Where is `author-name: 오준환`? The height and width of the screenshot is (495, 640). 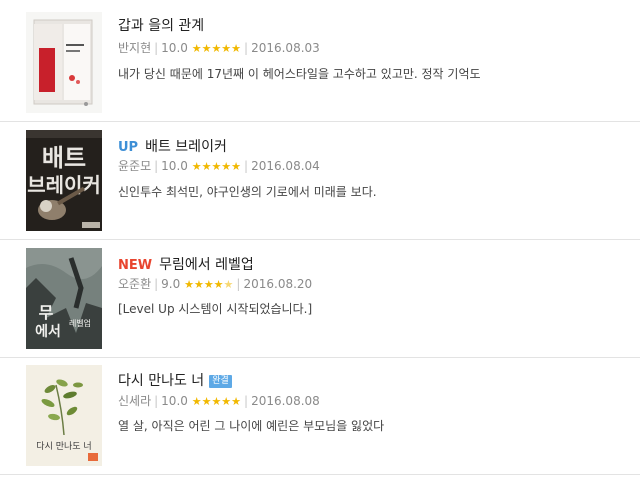
author-name: 오준환 is located at coordinates (134, 284).